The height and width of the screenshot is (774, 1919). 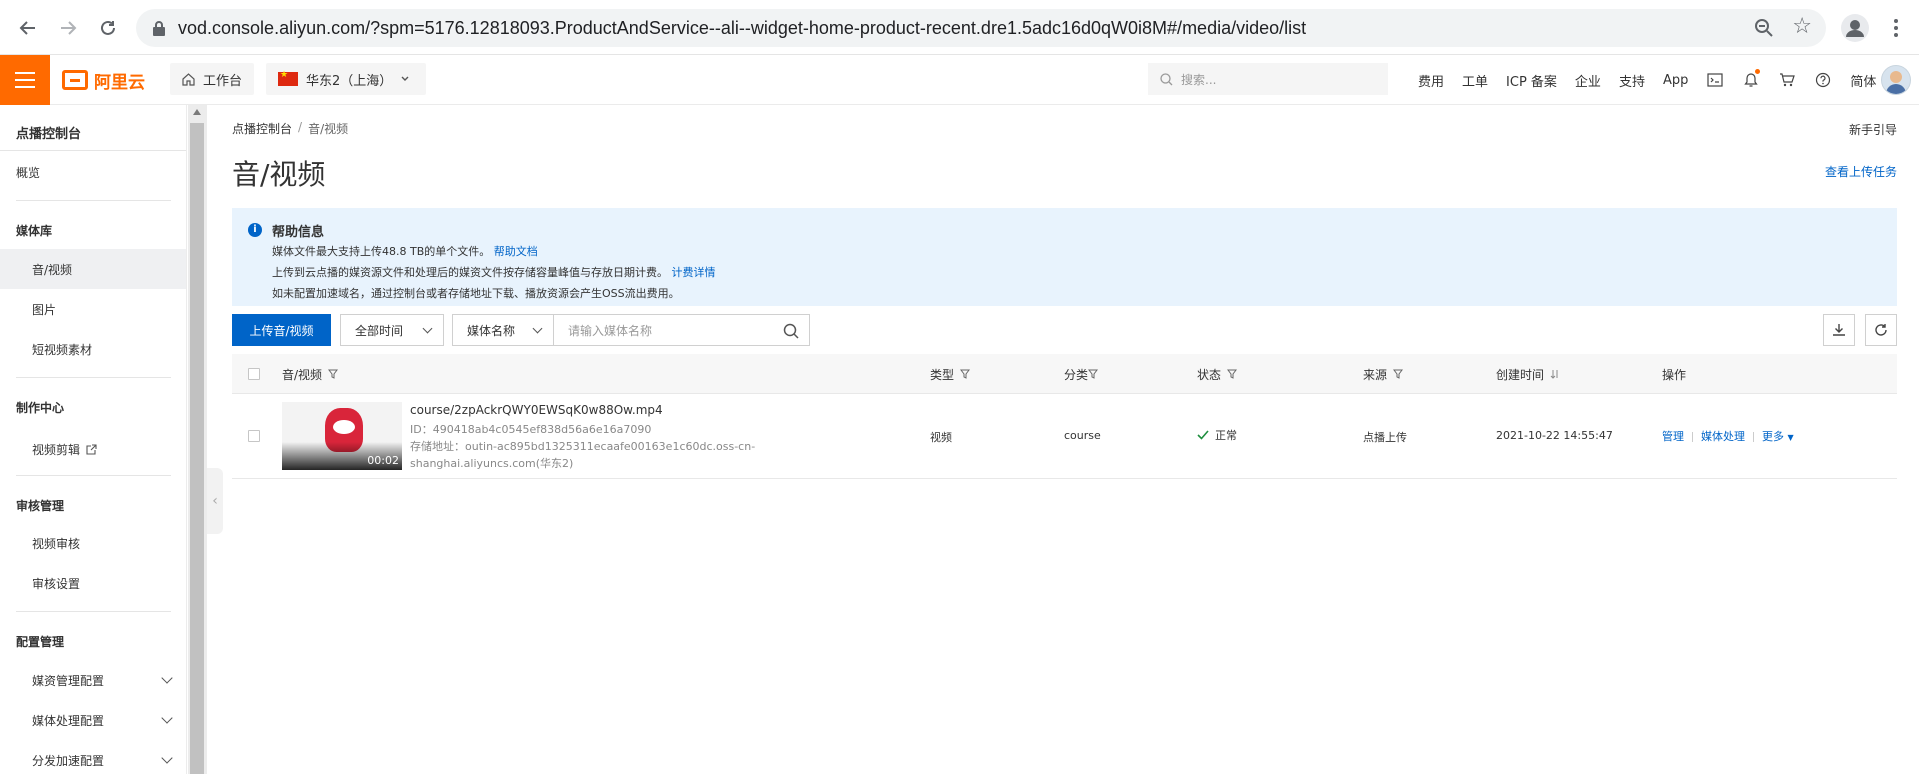 I want to click on region-selector: 华东2（上海）, so click(x=346, y=79).